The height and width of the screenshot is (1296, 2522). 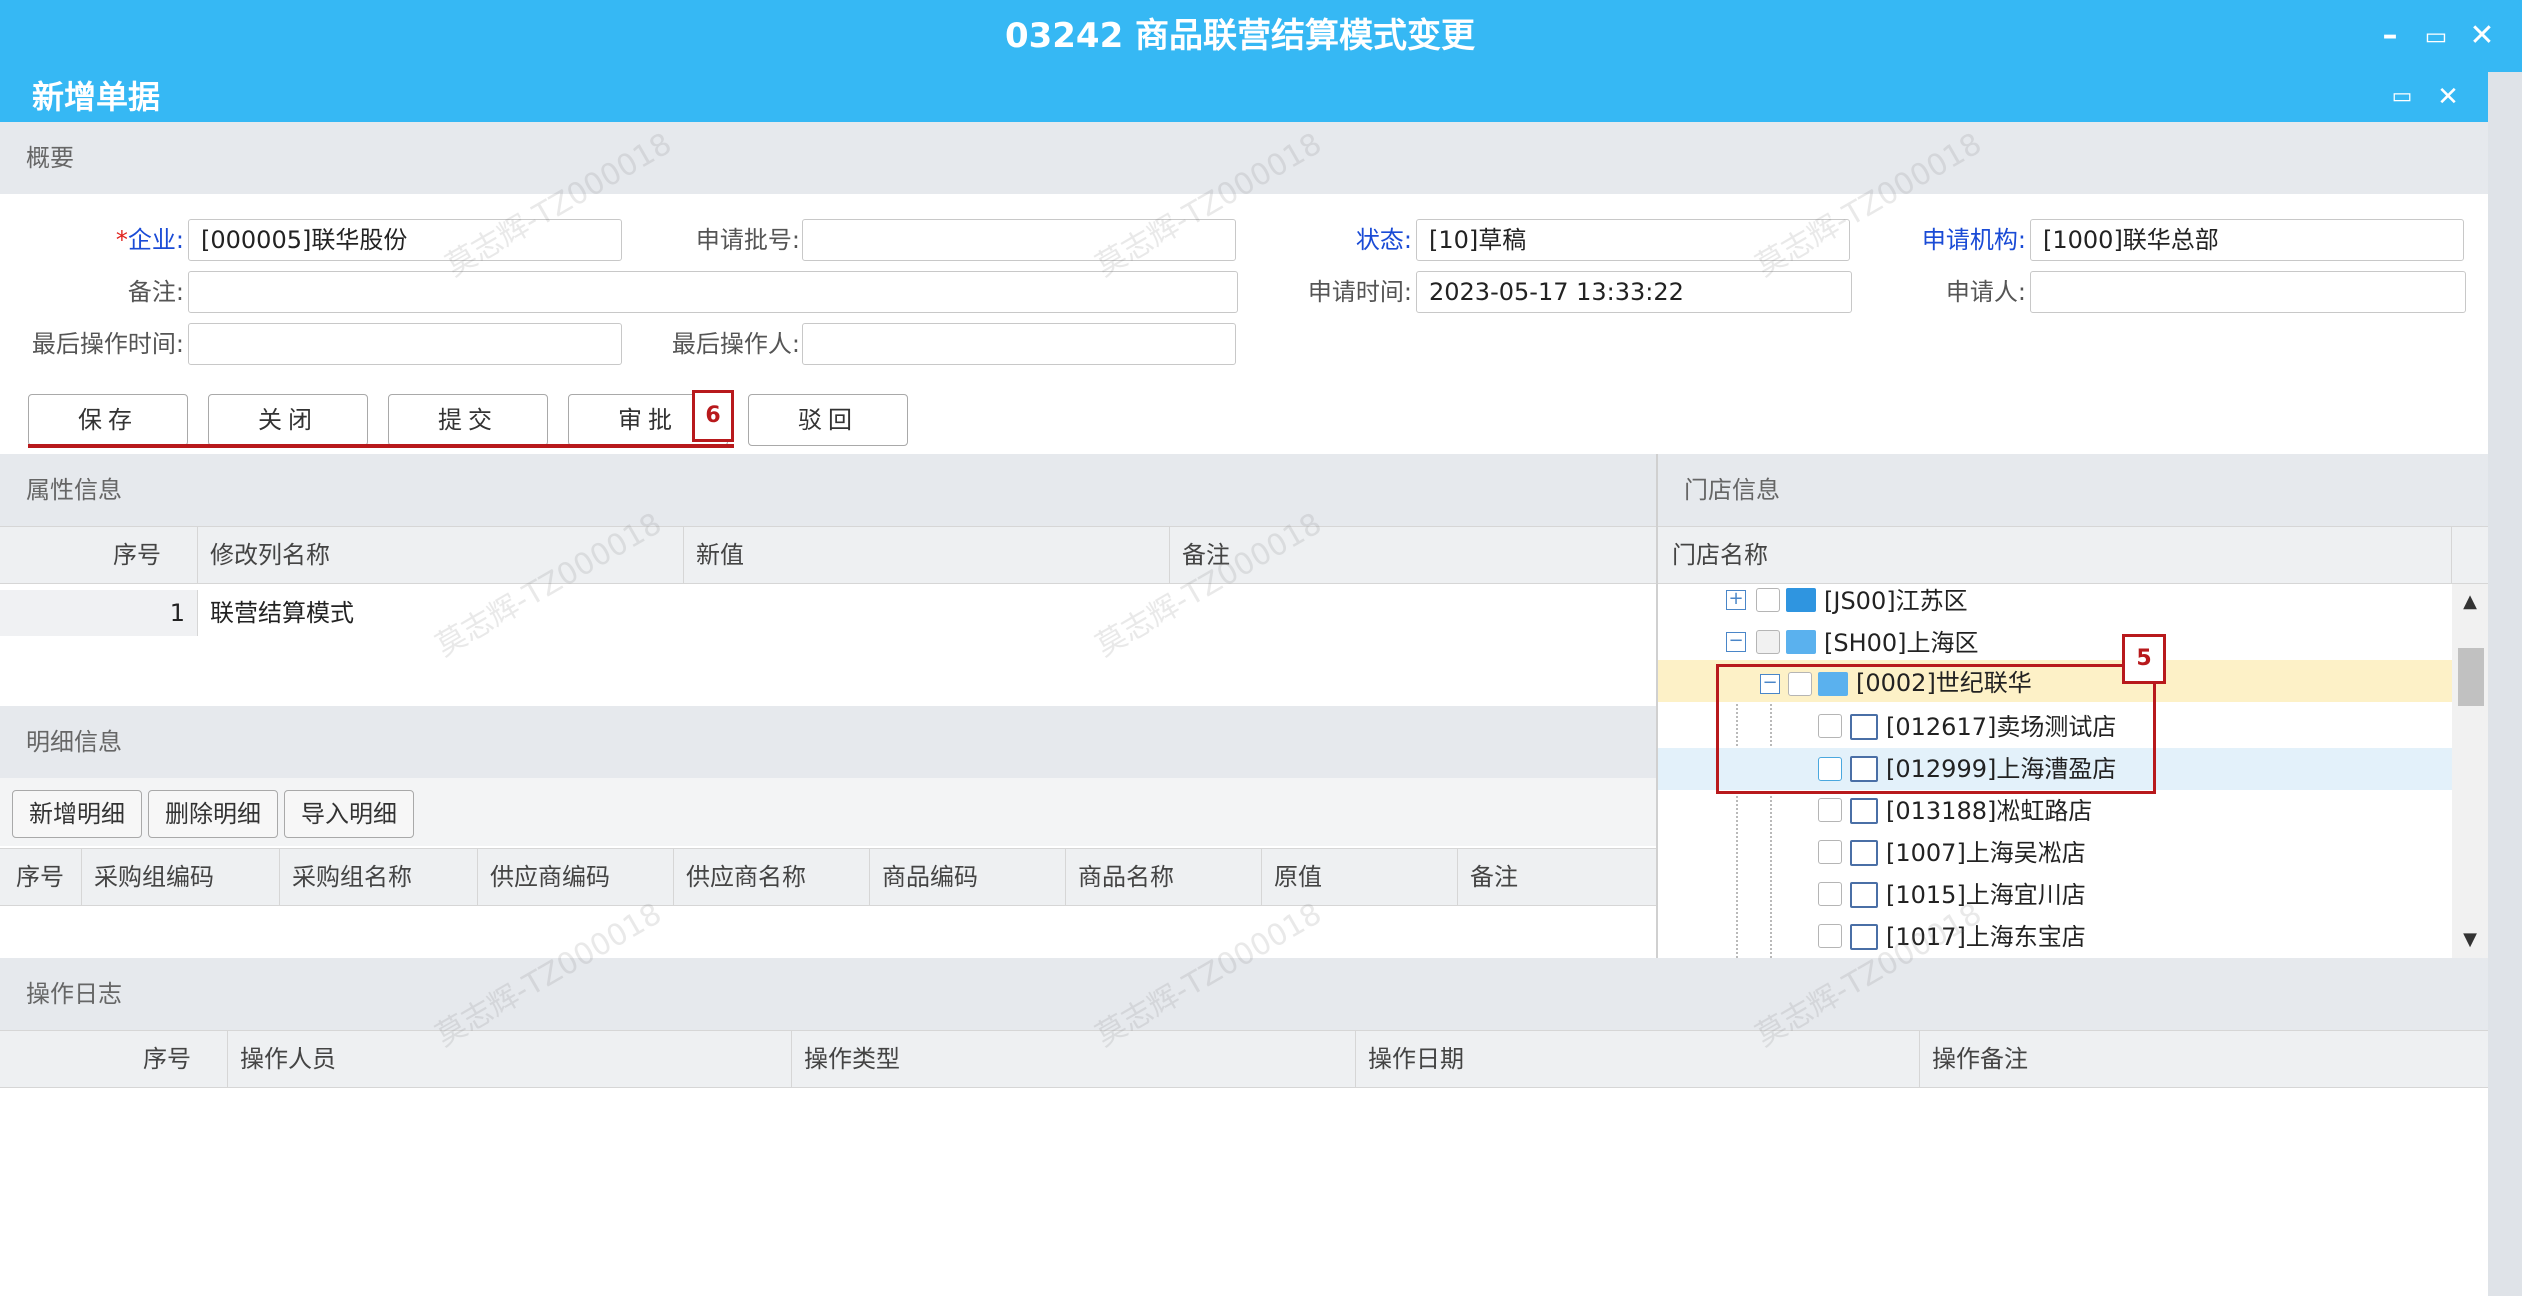 I want to click on folder-open-icon, so click(x=1801, y=642).